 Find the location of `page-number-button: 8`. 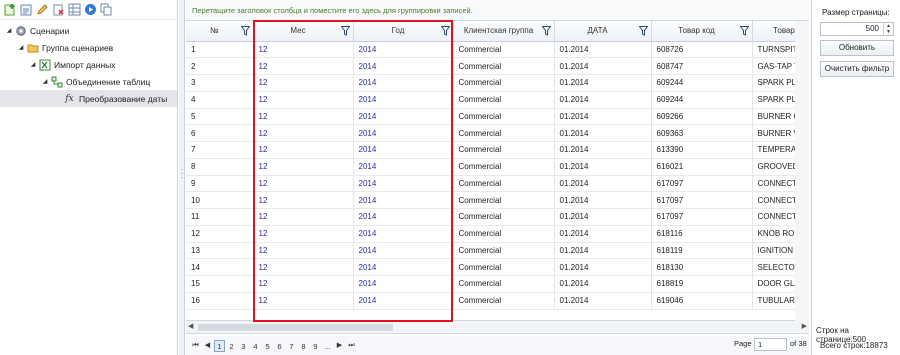

page-number-button: 8 is located at coordinates (303, 346).